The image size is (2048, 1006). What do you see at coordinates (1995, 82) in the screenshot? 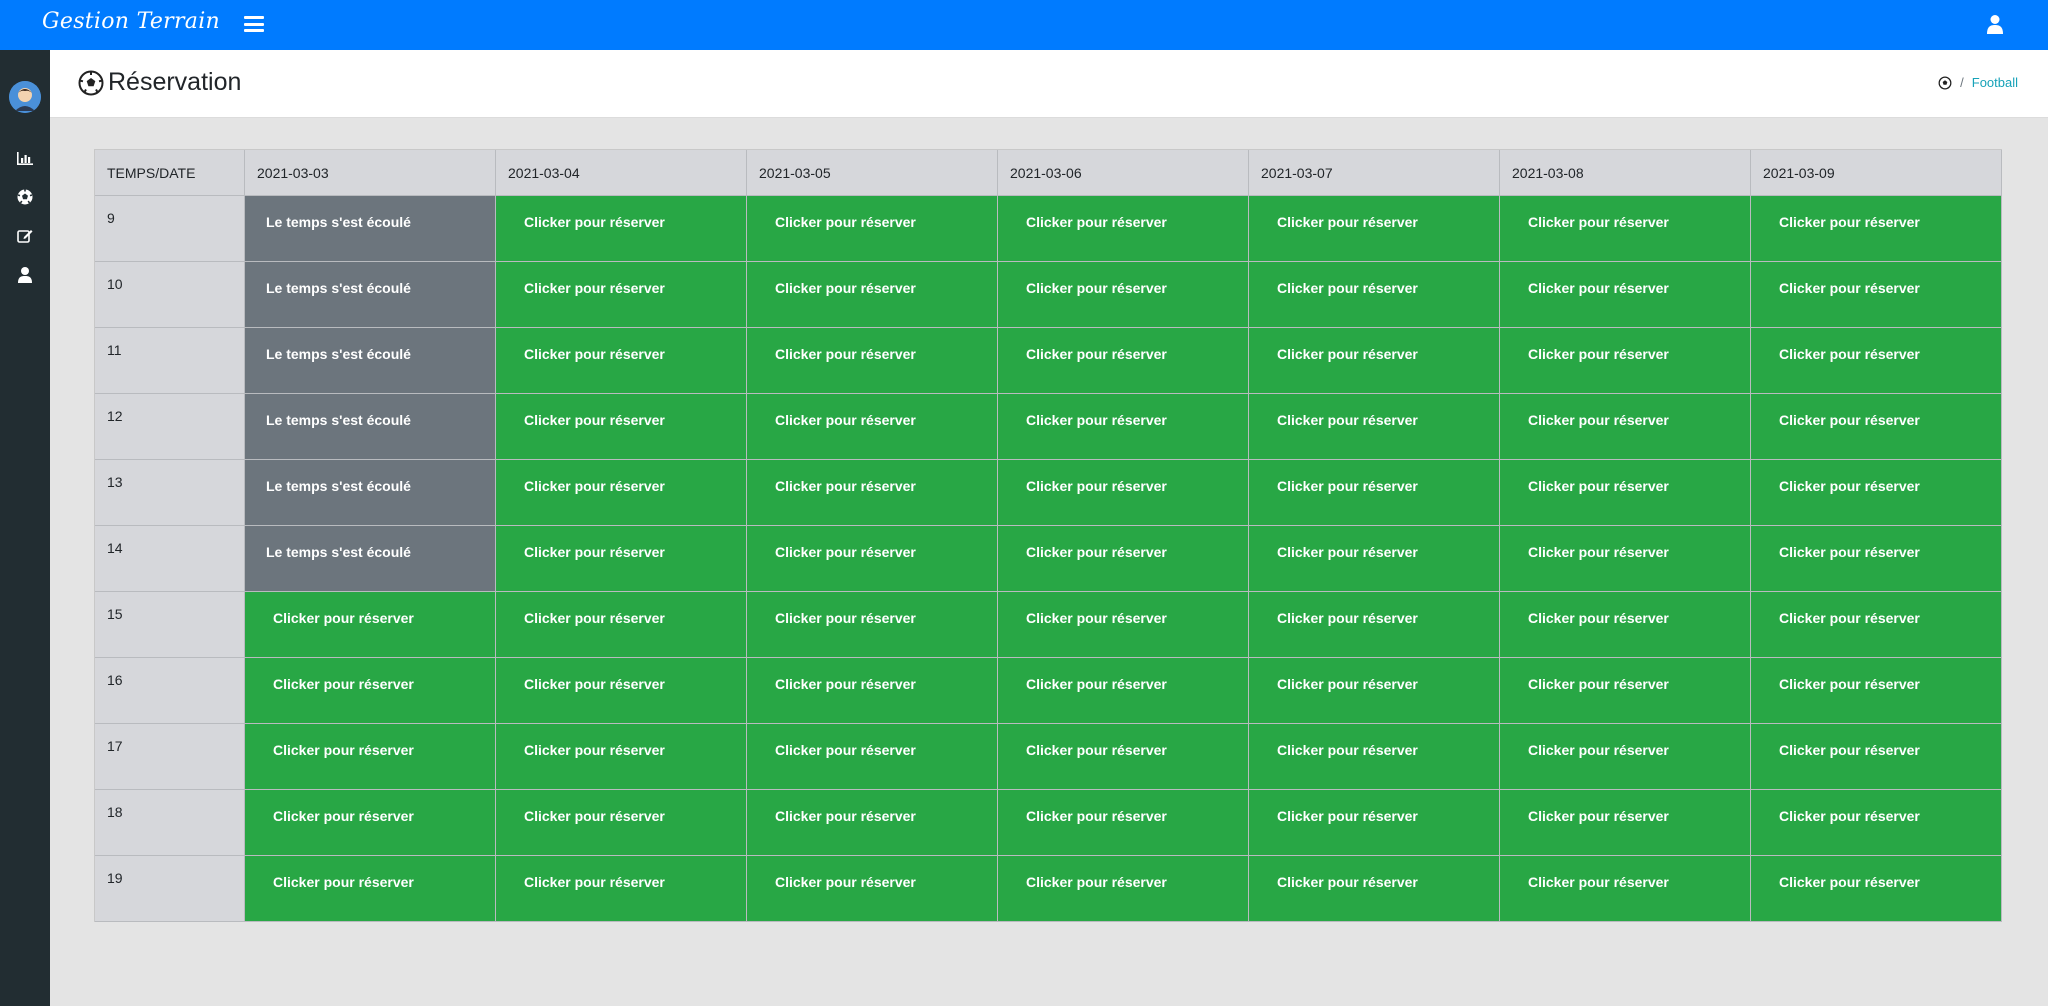
I see `breadcrumb-link-football: Football` at bounding box center [1995, 82].